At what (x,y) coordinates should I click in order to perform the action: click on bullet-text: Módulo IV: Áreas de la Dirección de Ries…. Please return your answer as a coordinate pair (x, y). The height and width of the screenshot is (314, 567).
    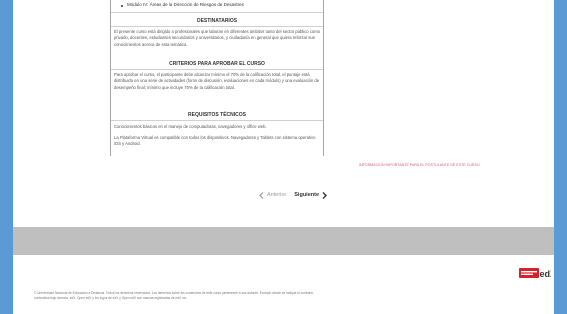
    Looking at the image, I should click on (185, 4).